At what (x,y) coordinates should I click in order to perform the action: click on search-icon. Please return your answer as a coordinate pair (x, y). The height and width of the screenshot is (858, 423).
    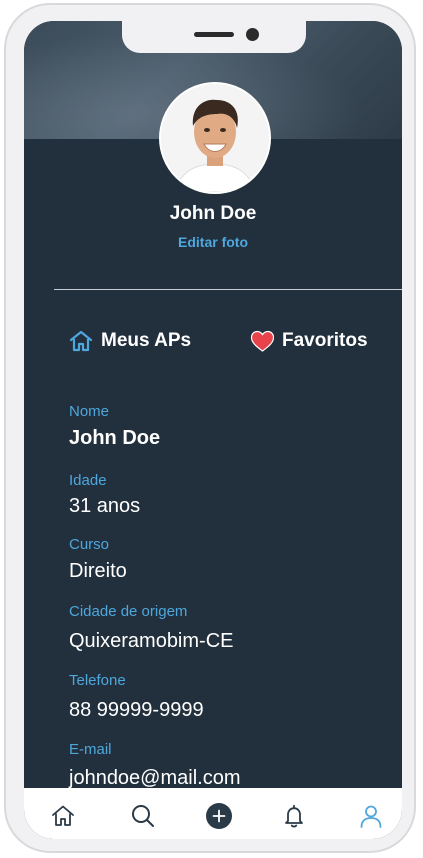
    Looking at the image, I should click on (143, 816).